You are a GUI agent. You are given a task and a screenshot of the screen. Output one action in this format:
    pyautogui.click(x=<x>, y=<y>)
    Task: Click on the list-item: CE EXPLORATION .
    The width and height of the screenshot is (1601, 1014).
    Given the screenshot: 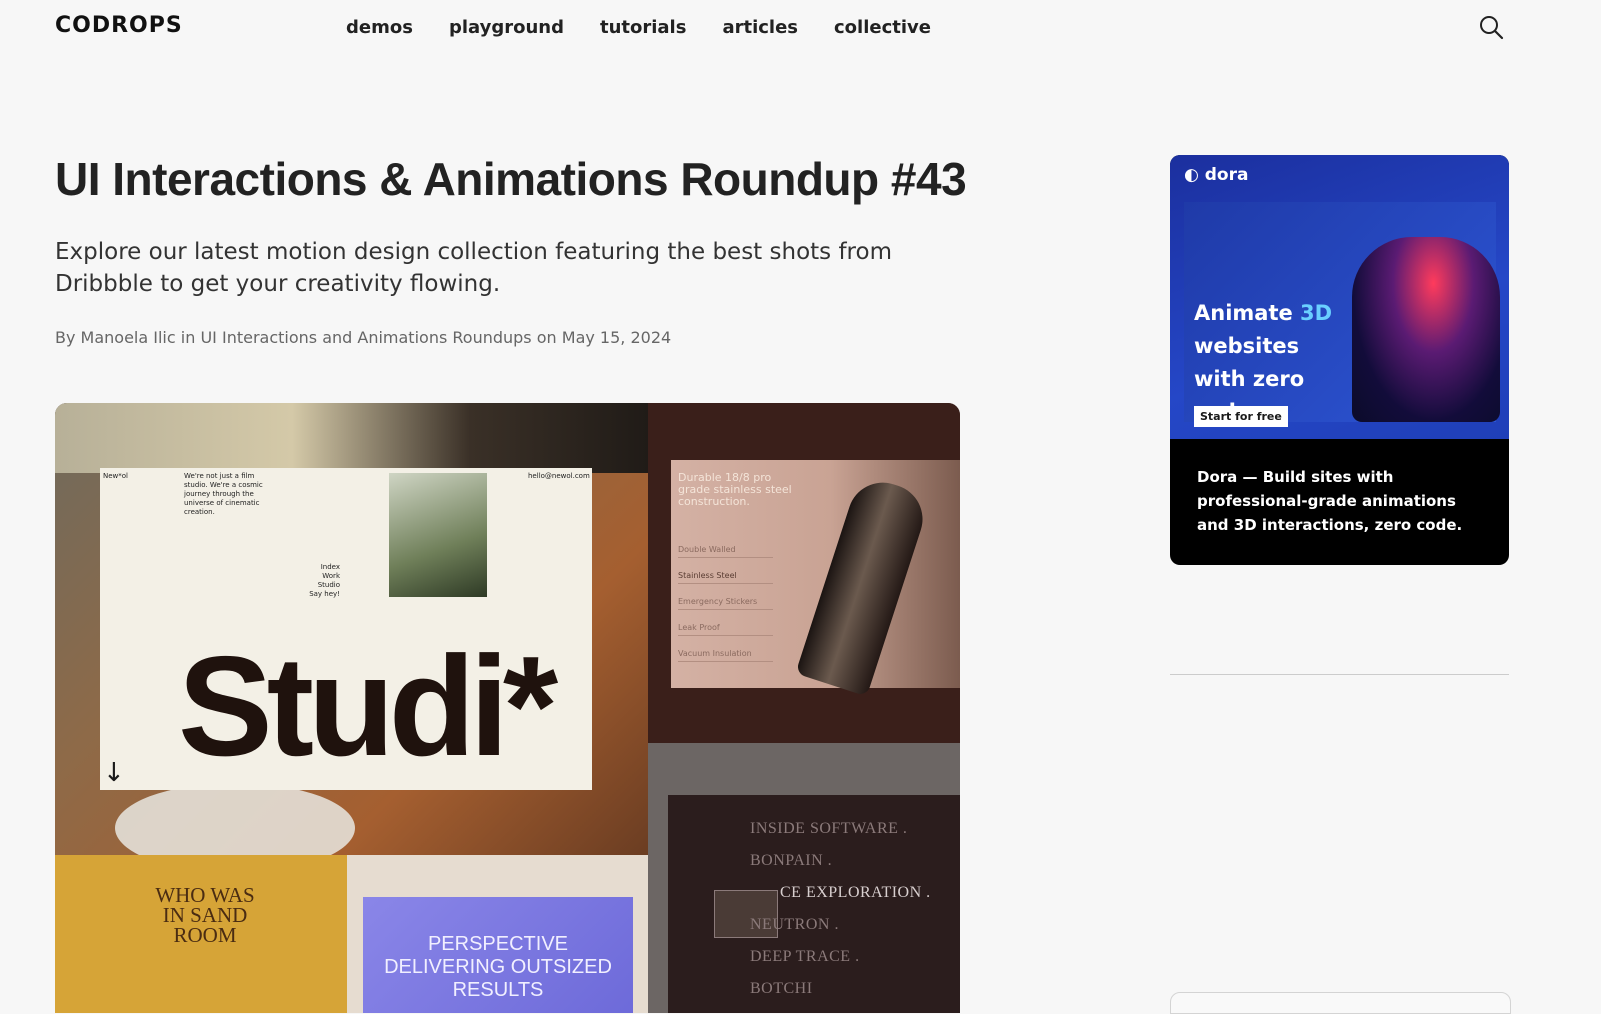 What is the action you would take?
    pyautogui.click(x=855, y=892)
    